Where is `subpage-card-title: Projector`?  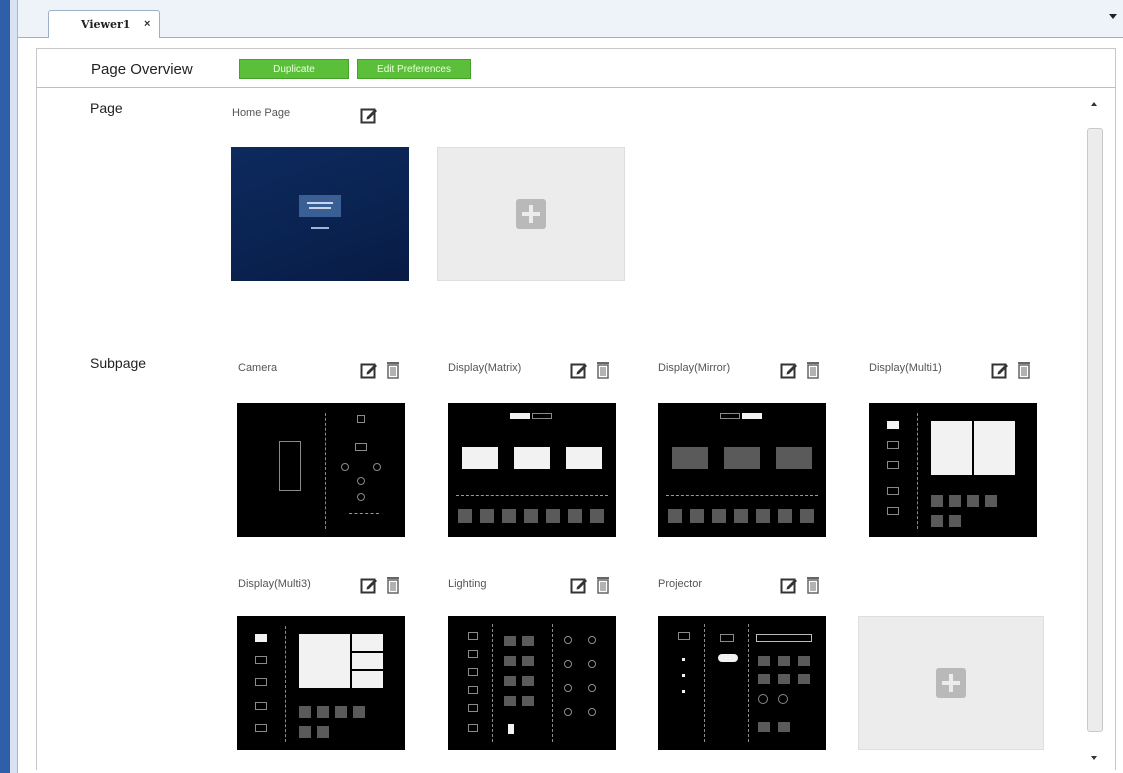 subpage-card-title: Projector is located at coordinates (680, 584).